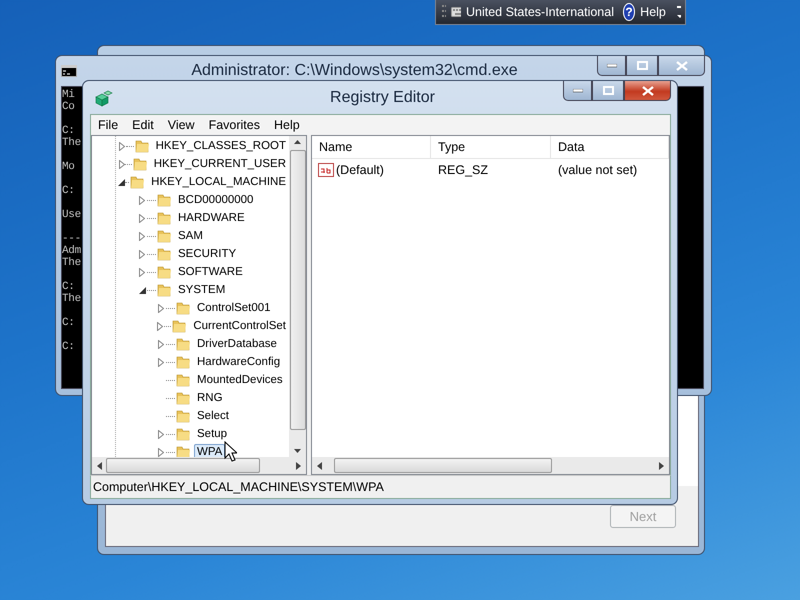 The width and height of the screenshot is (800, 600). What do you see at coordinates (491, 147) in the screenshot?
I see `column-header: Type` at bounding box center [491, 147].